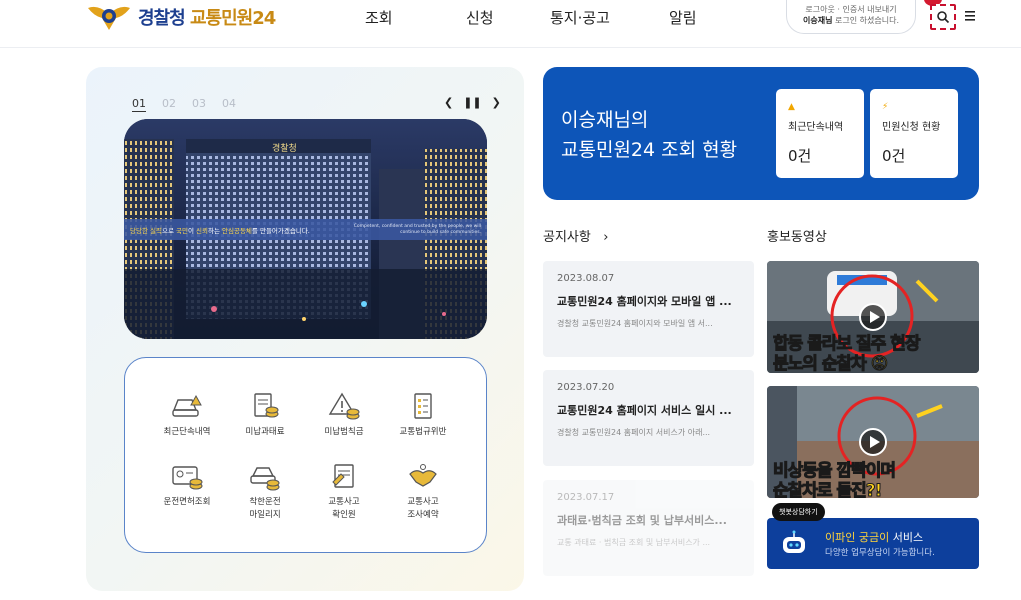 Image resolution: width=1021 pixels, height=600 pixels. Describe the element at coordinates (423, 475) in the screenshot. I see `handshake-icon` at that location.